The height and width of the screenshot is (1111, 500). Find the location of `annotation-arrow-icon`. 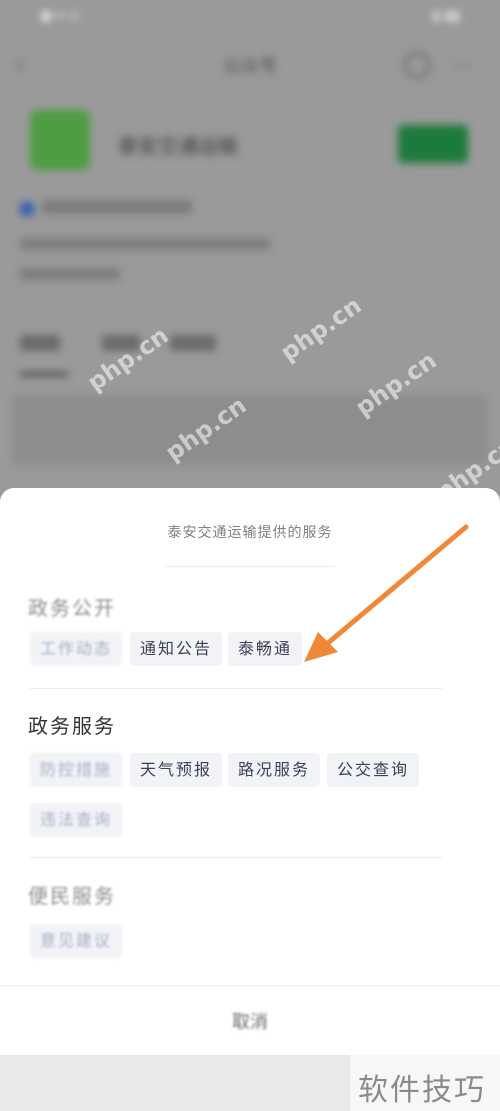

annotation-arrow-icon is located at coordinates (386, 593).